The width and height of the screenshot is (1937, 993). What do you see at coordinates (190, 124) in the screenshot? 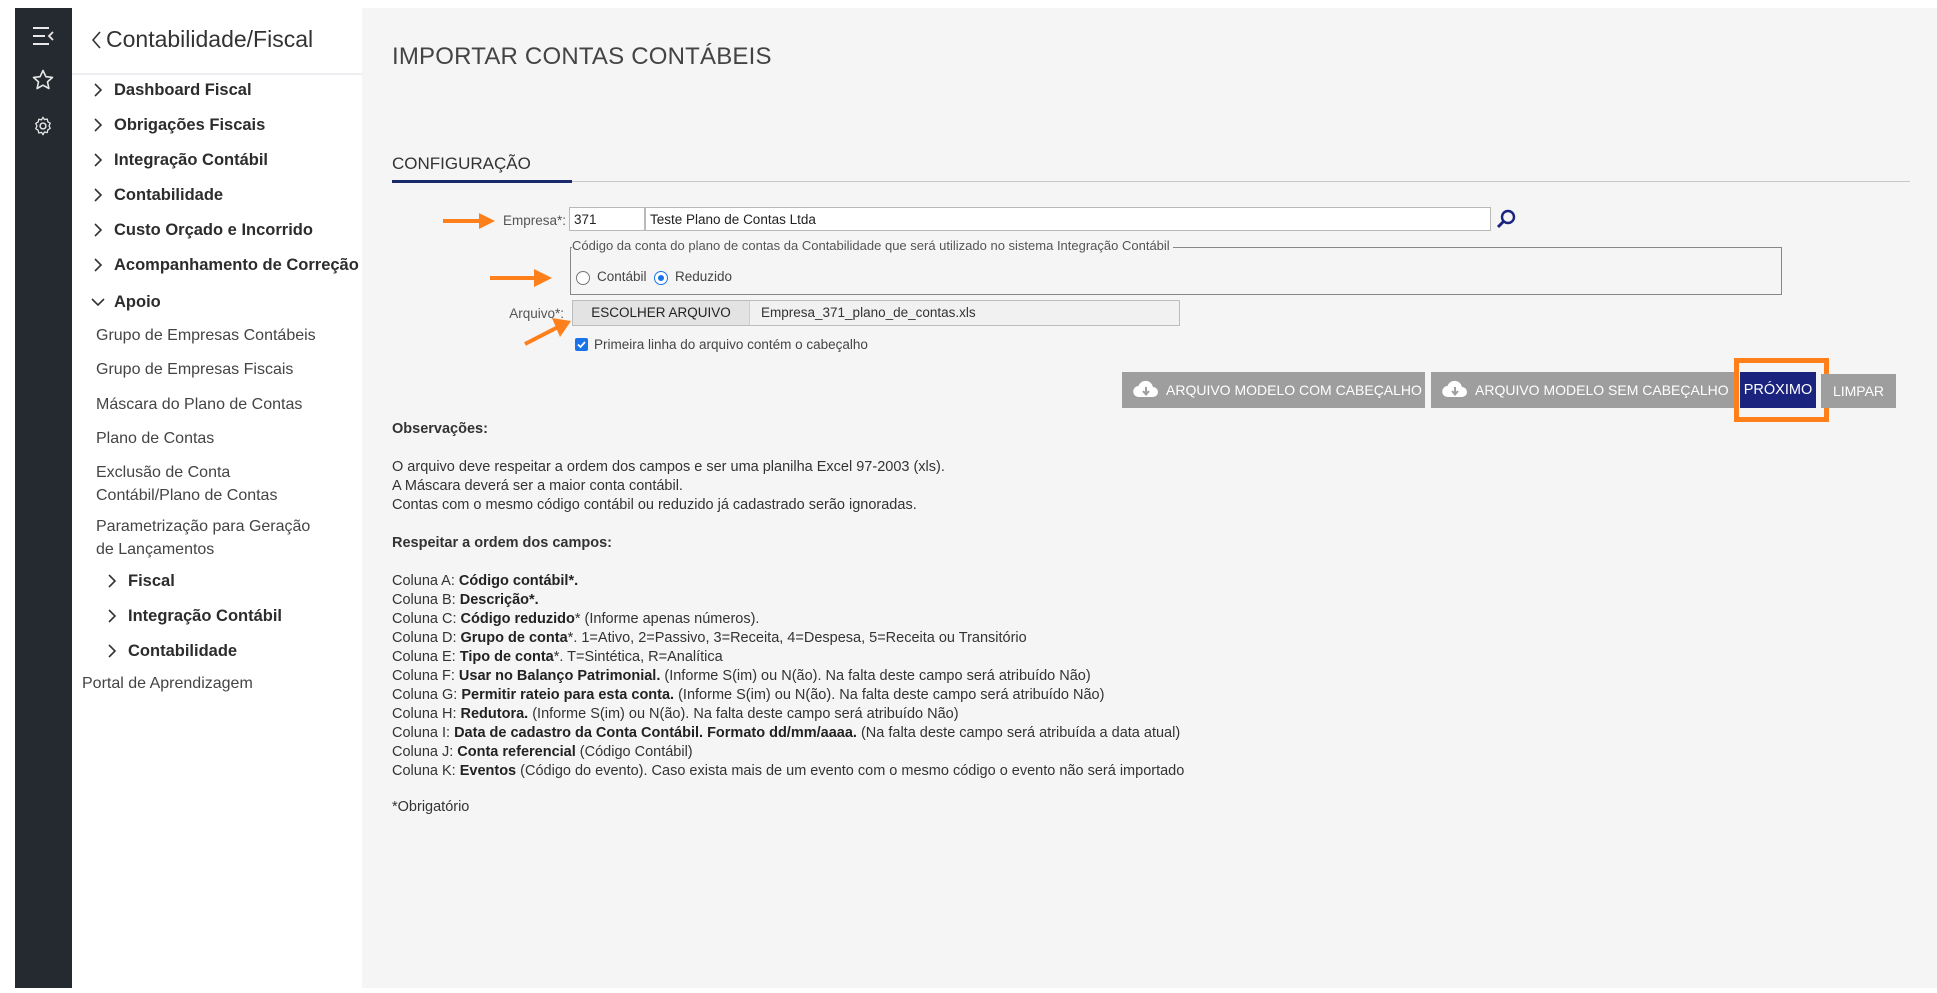
I see `sidebar-item-label: Obrigações Fiscais` at bounding box center [190, 124].